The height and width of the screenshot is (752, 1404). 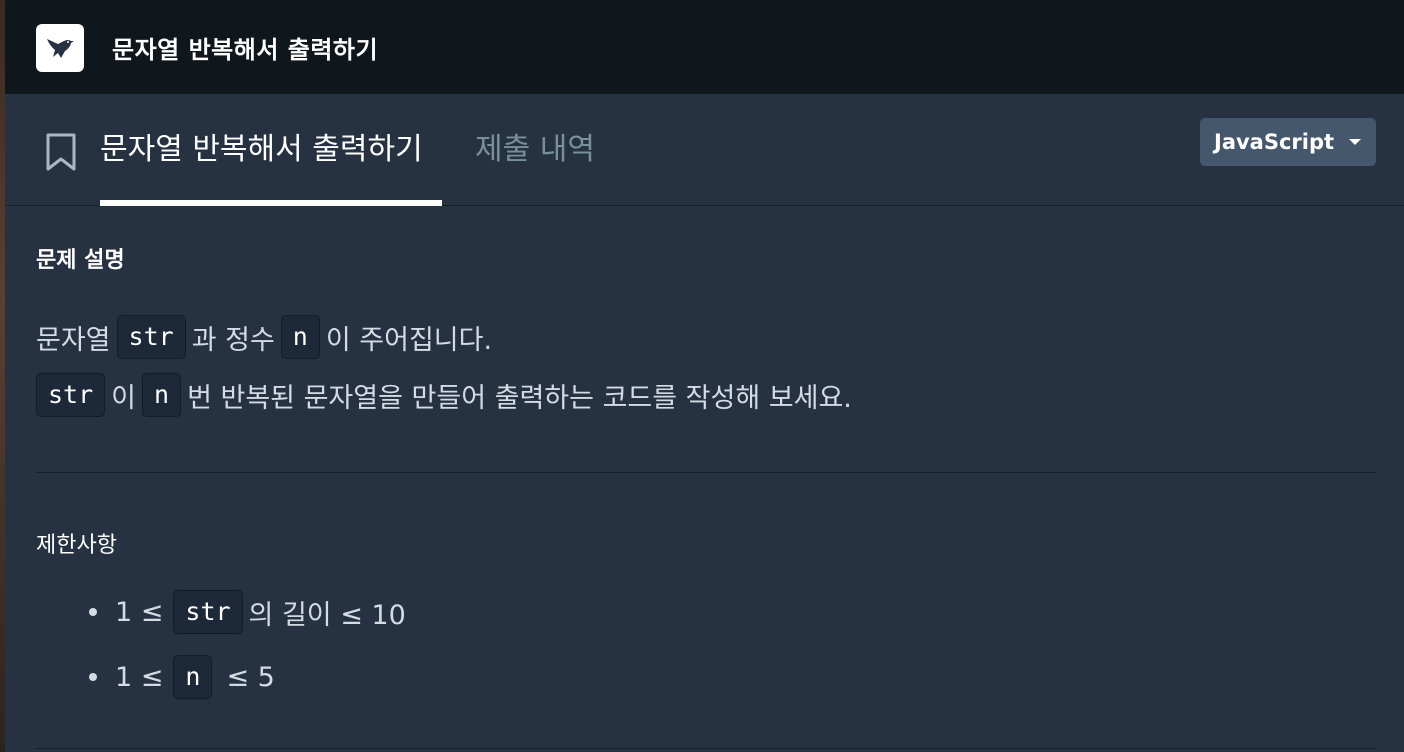 I want to click on constraints-heading: 제한사항, so click(x=76, y=545).